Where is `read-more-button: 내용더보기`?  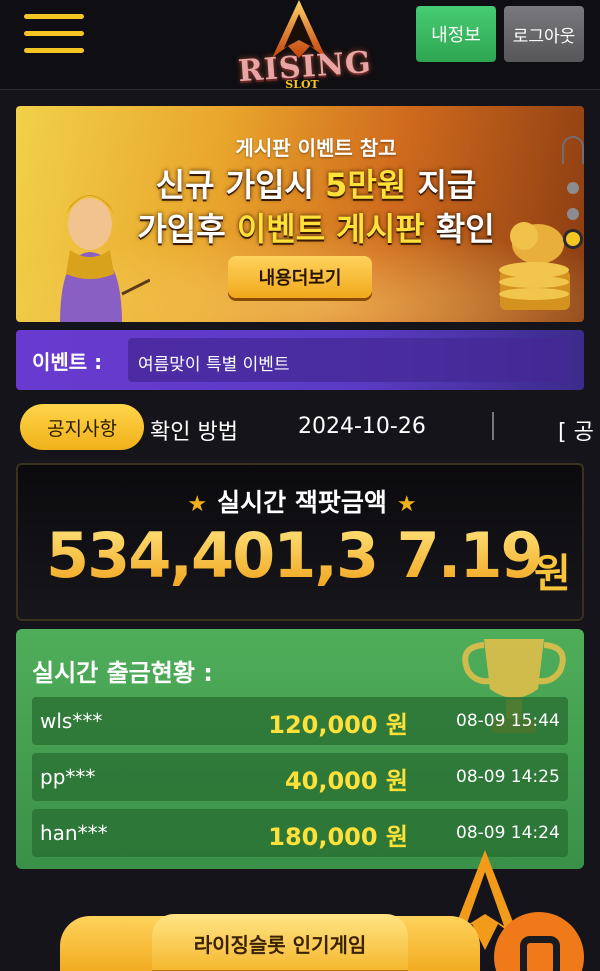
read-more-button: 내용더보기 is located at coordinates (300, 277).